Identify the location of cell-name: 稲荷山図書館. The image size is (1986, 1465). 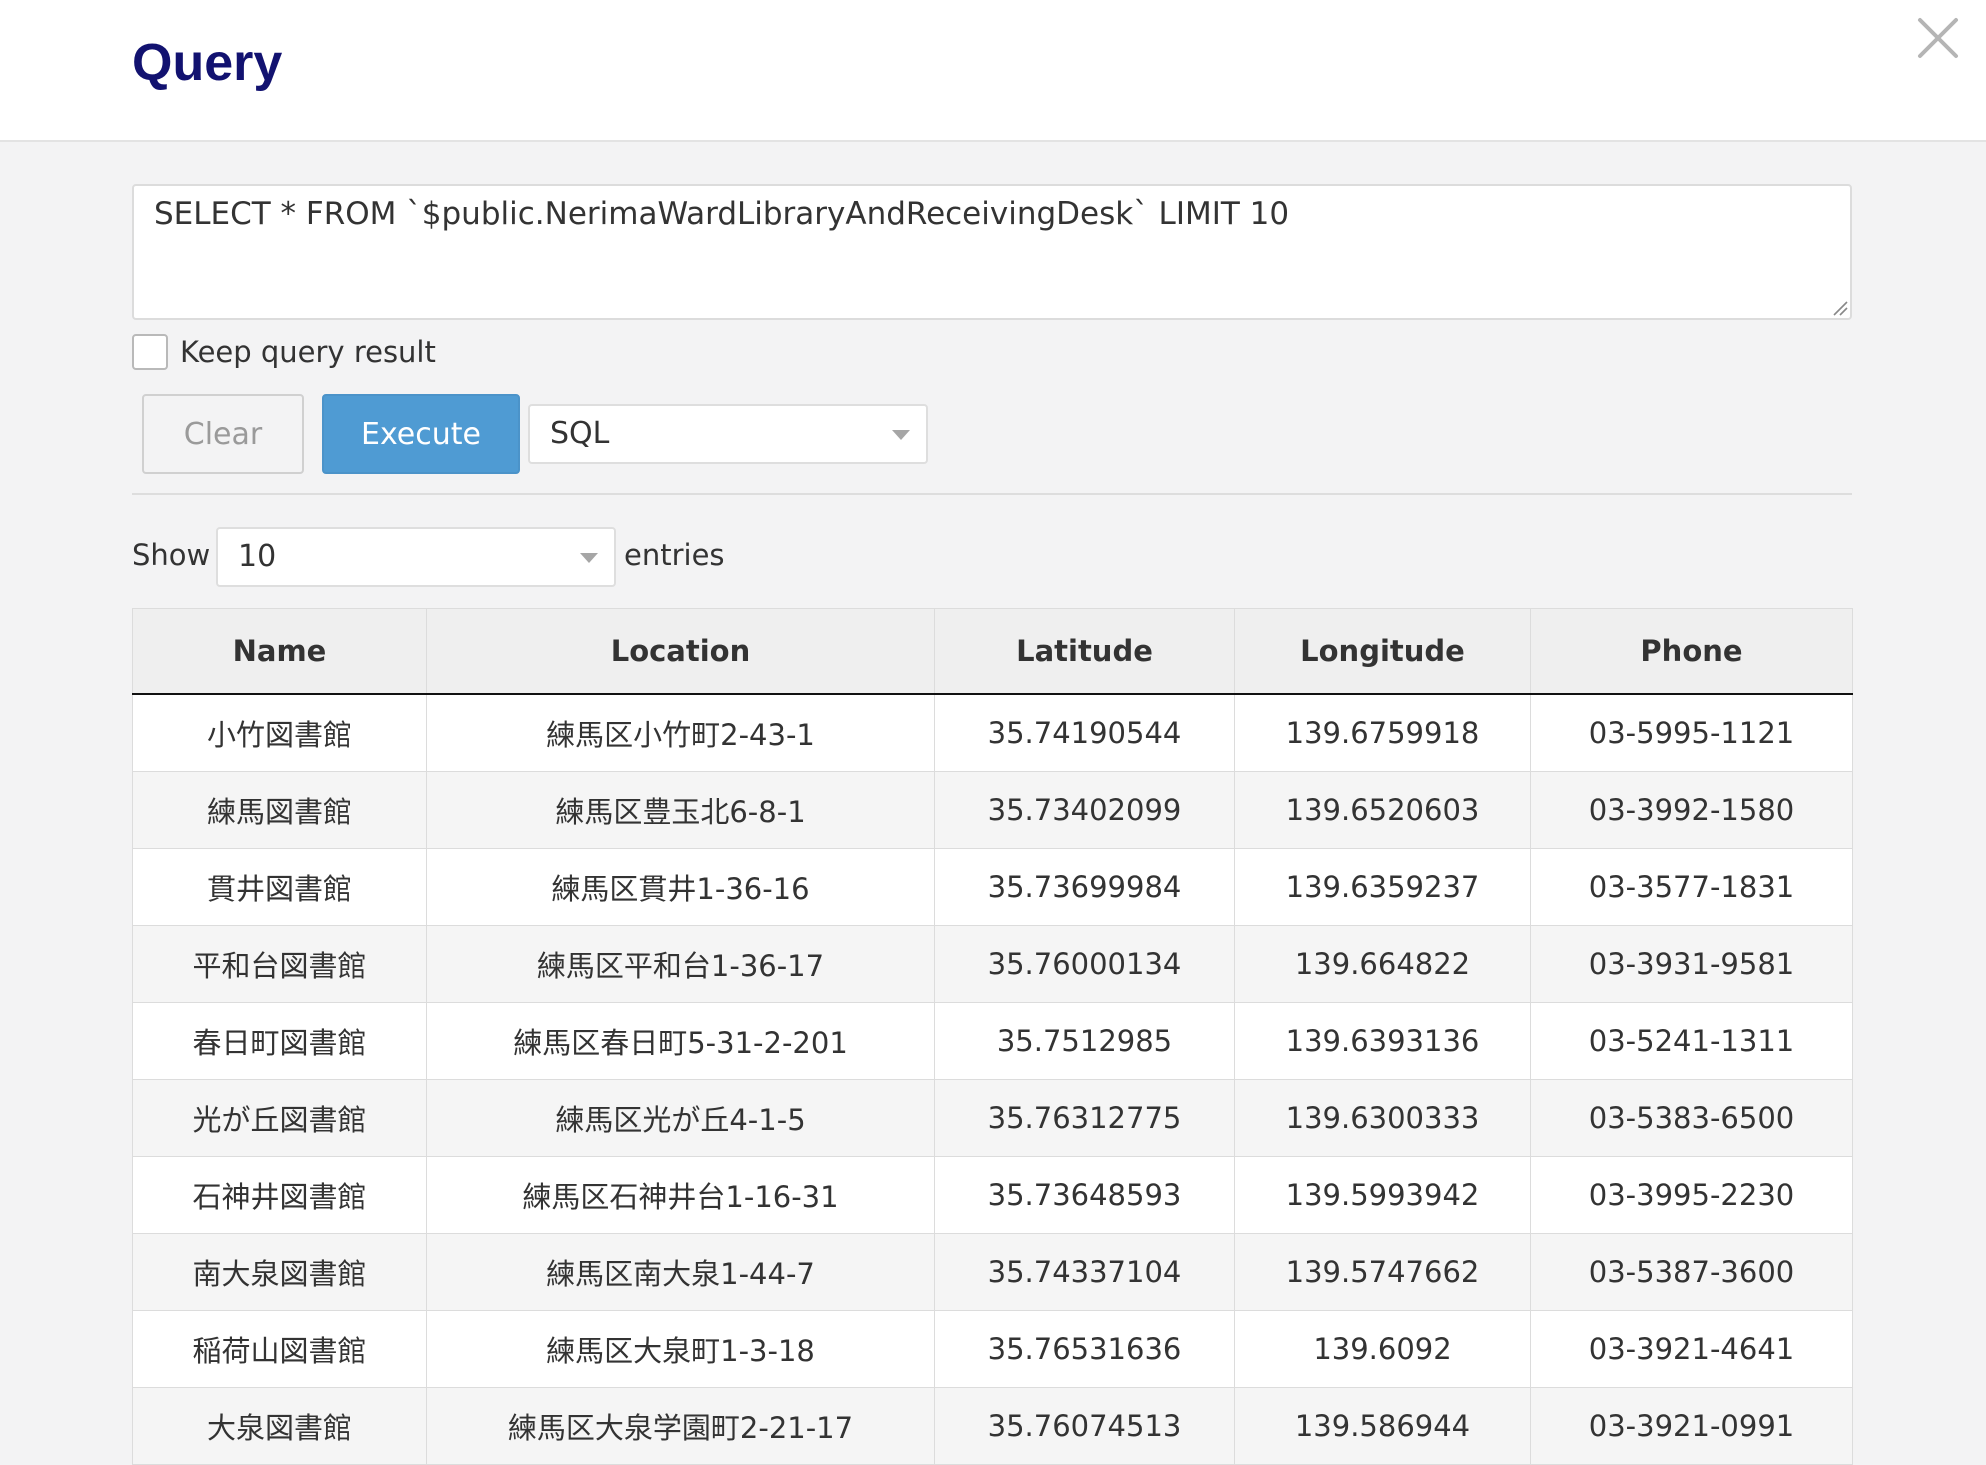
(279, 1349).